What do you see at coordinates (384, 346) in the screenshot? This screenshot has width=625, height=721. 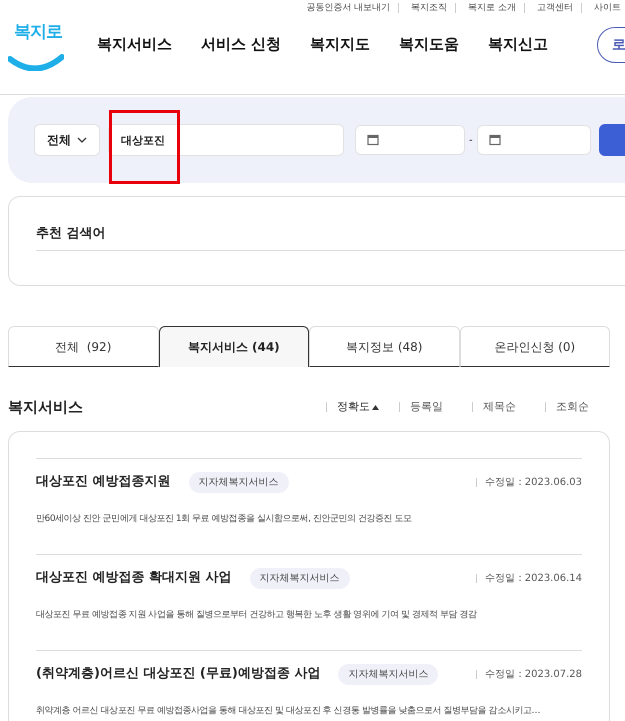 I see `result-tab: 복지정보 (48)` at bounding box center [384, 346].